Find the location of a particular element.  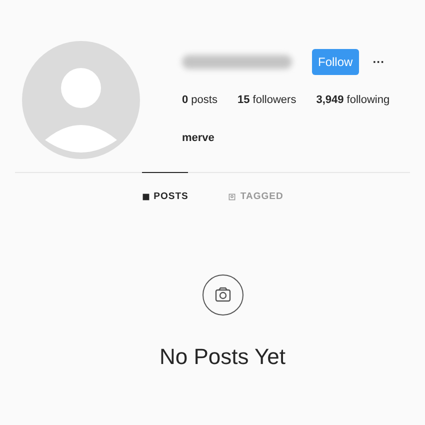

avatar-silhouette-icon is located at coordinates (81, 100).